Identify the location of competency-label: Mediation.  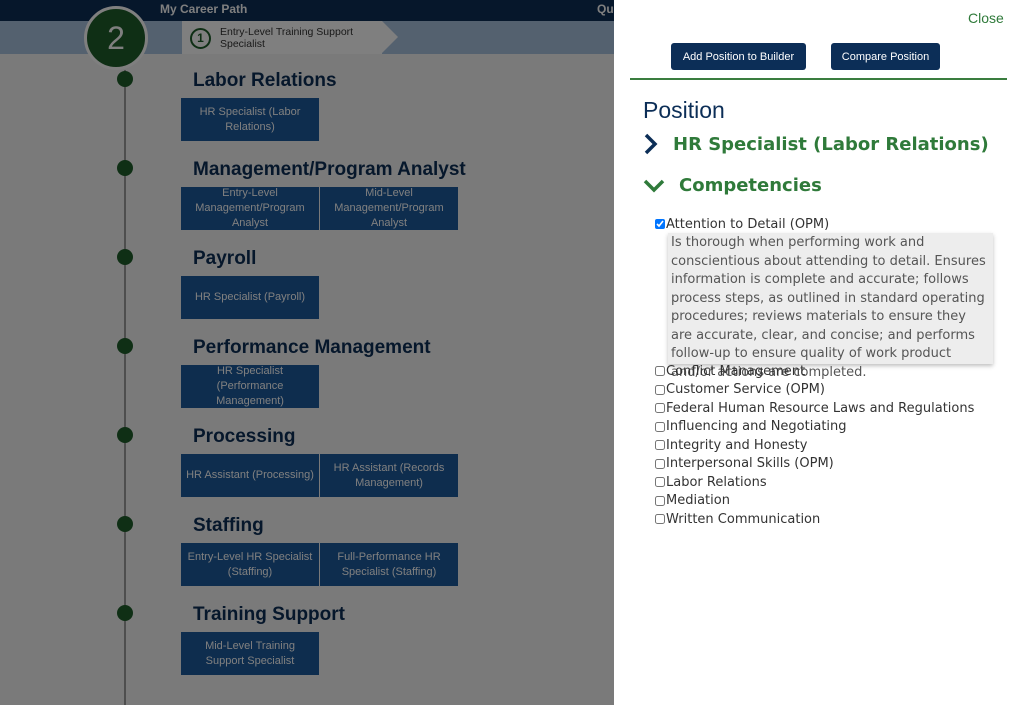
(698, 501).